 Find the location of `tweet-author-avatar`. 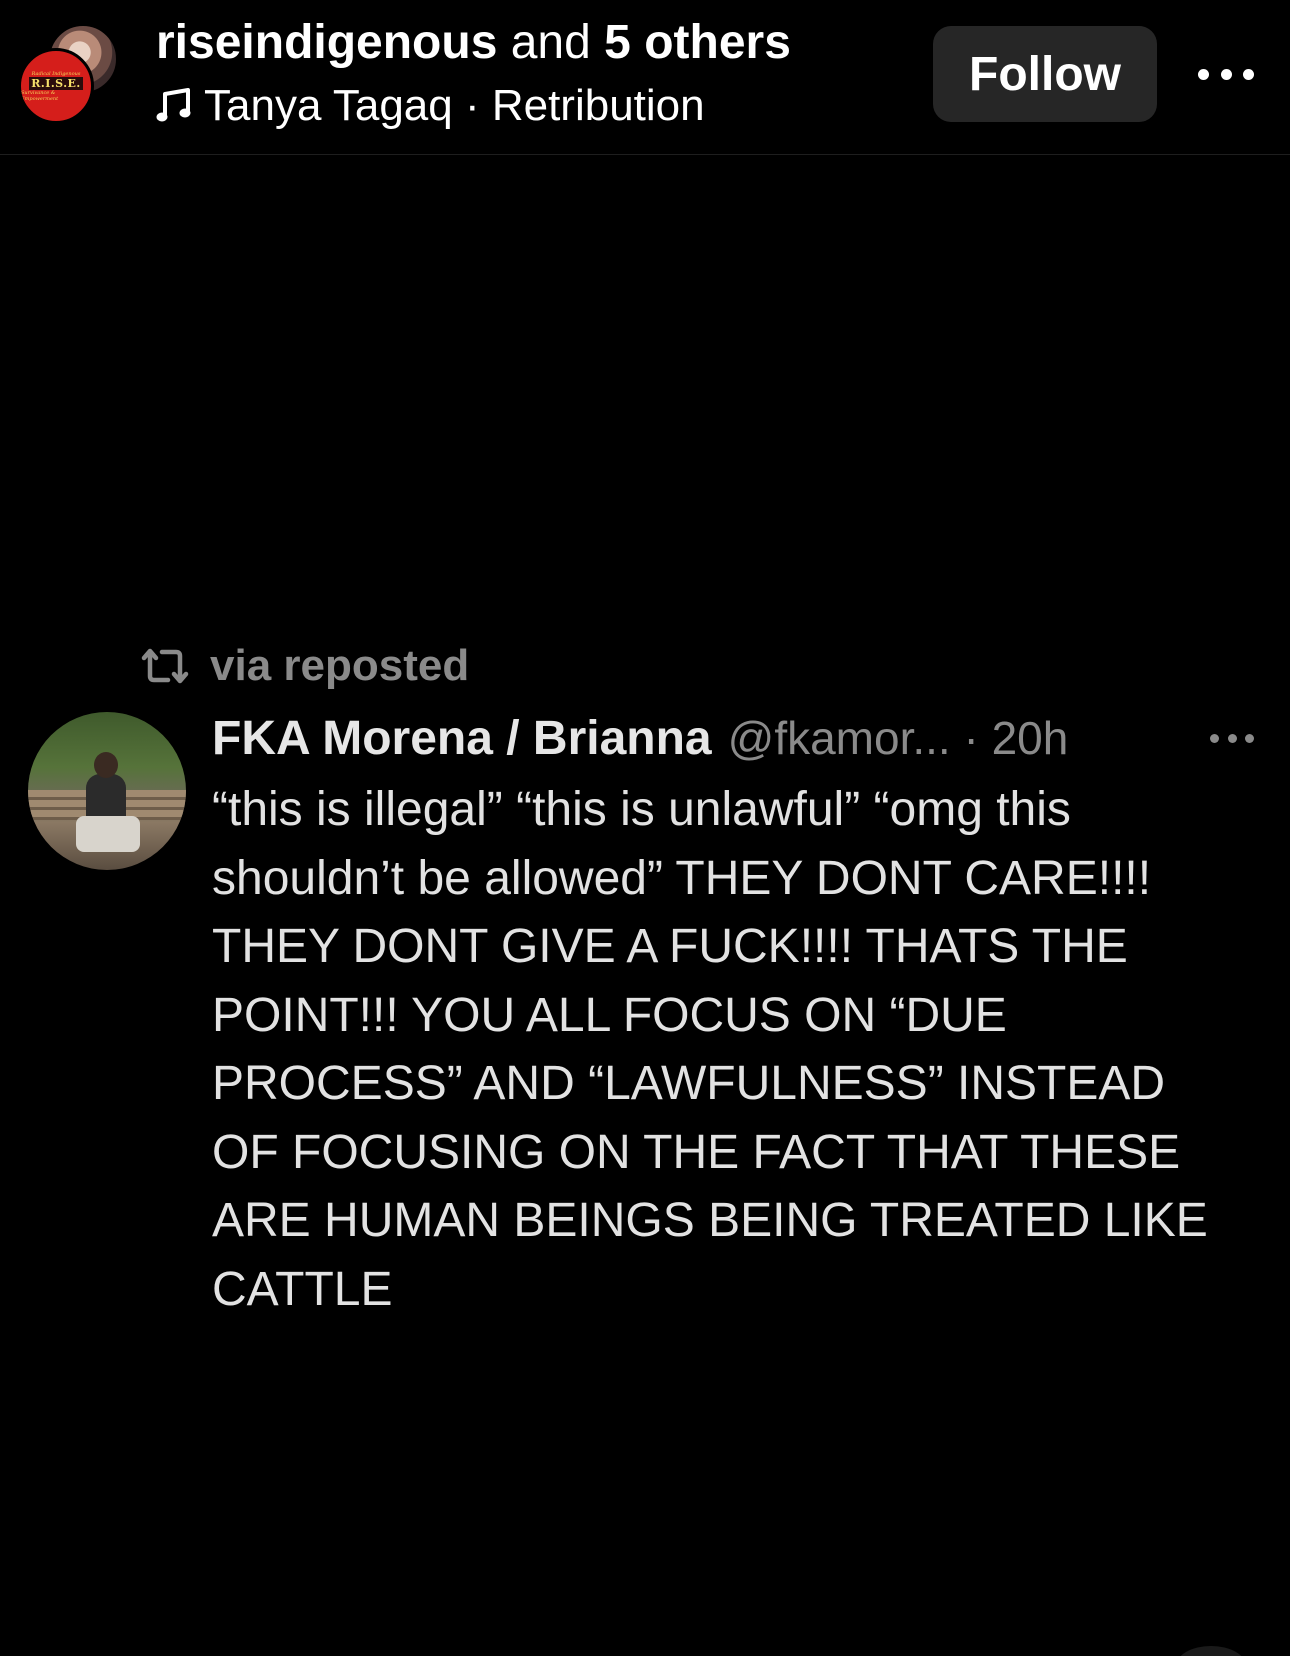

tweet-author-avatar is located at coordinates (107, 791).